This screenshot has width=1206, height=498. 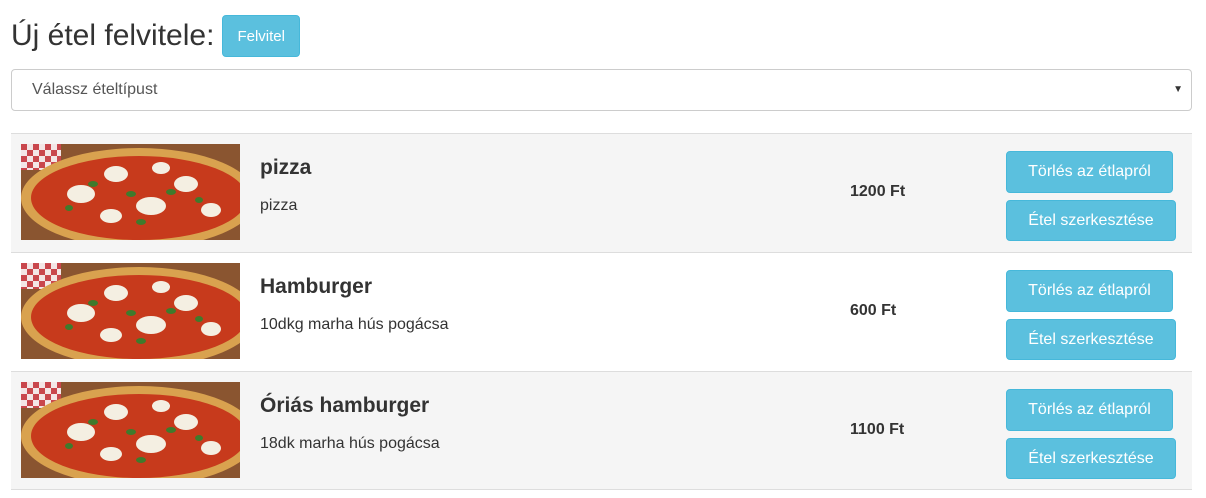 I want to click on food-type-select: Válassz ételtípust ▼, so click(x=601, y=90).